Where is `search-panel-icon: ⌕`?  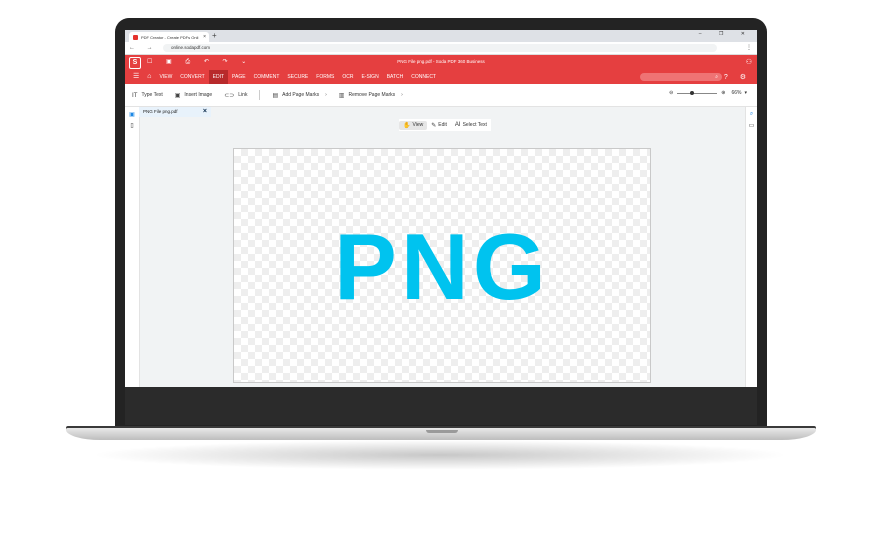 search-panel-icon: ⌕ is located at coordinates (751, 114).